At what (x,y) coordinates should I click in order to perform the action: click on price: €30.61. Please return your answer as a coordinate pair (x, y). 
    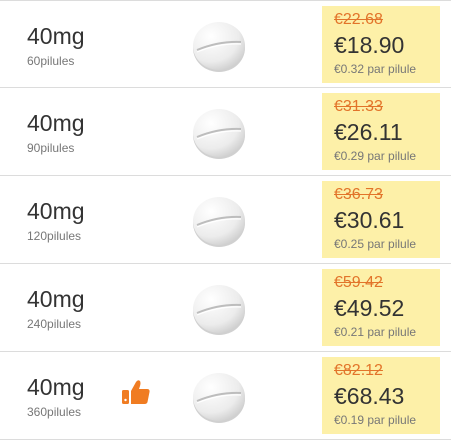
    Looking at the image, I should click on (369, 220).